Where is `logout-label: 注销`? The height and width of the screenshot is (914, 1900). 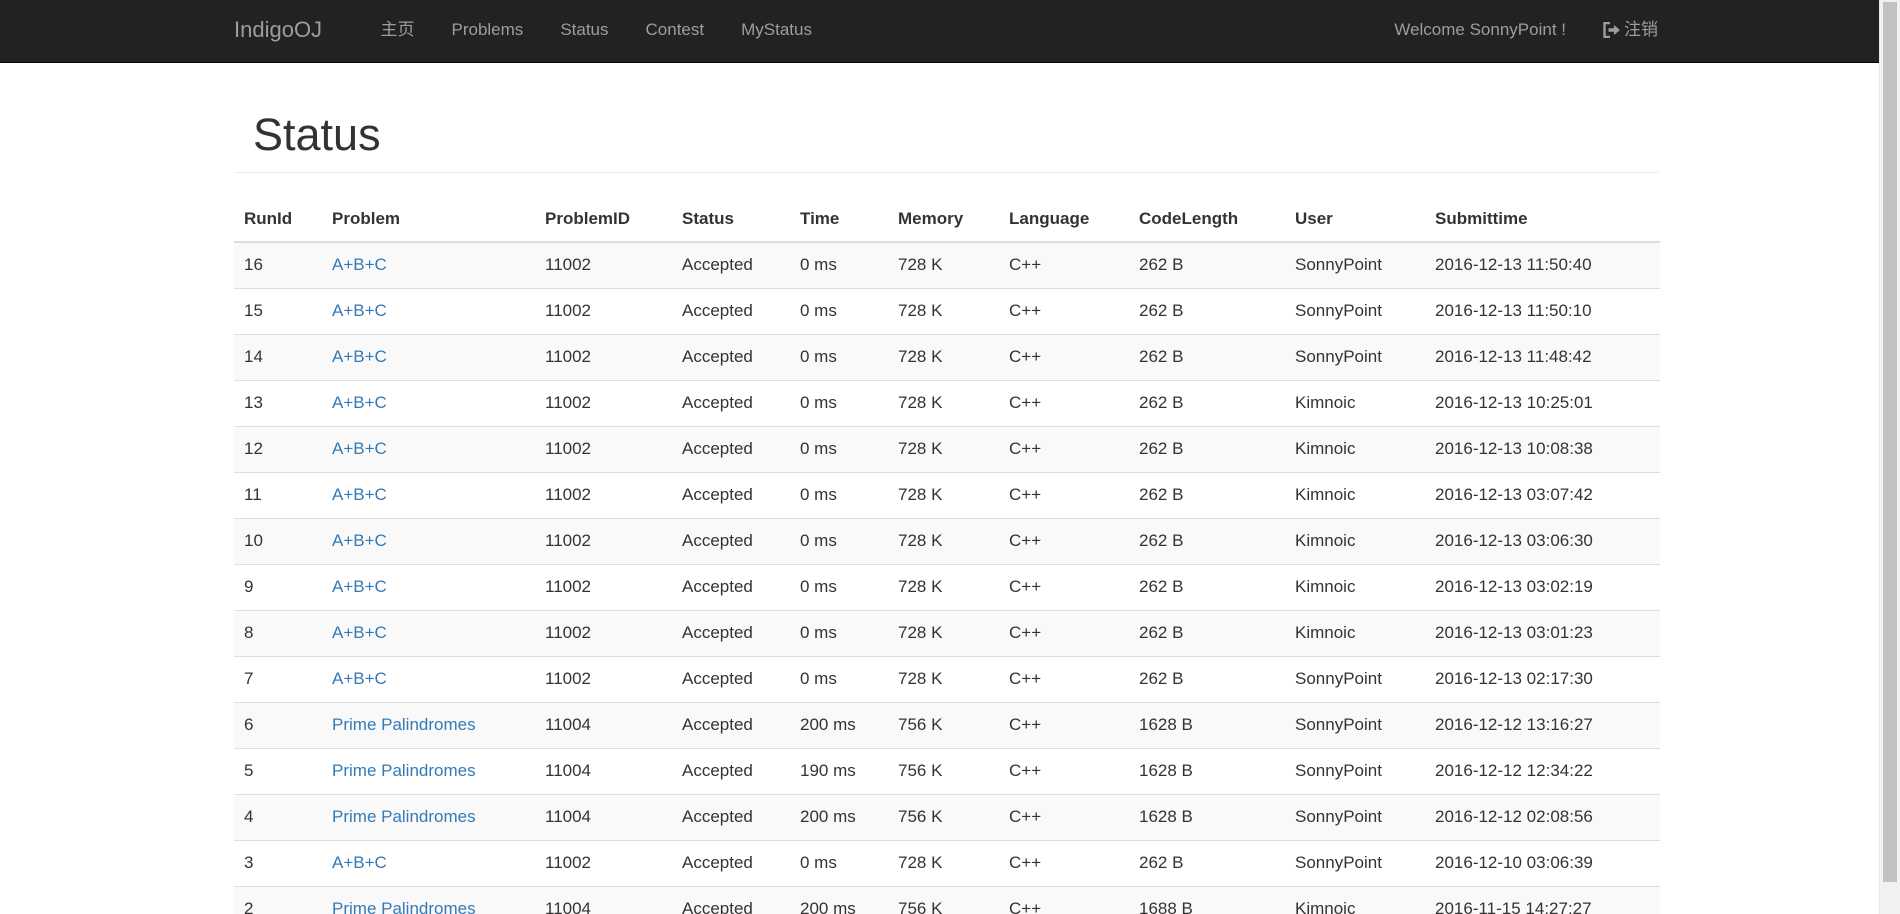 logout-label: 注销 is located at coordinates (1641, 29).